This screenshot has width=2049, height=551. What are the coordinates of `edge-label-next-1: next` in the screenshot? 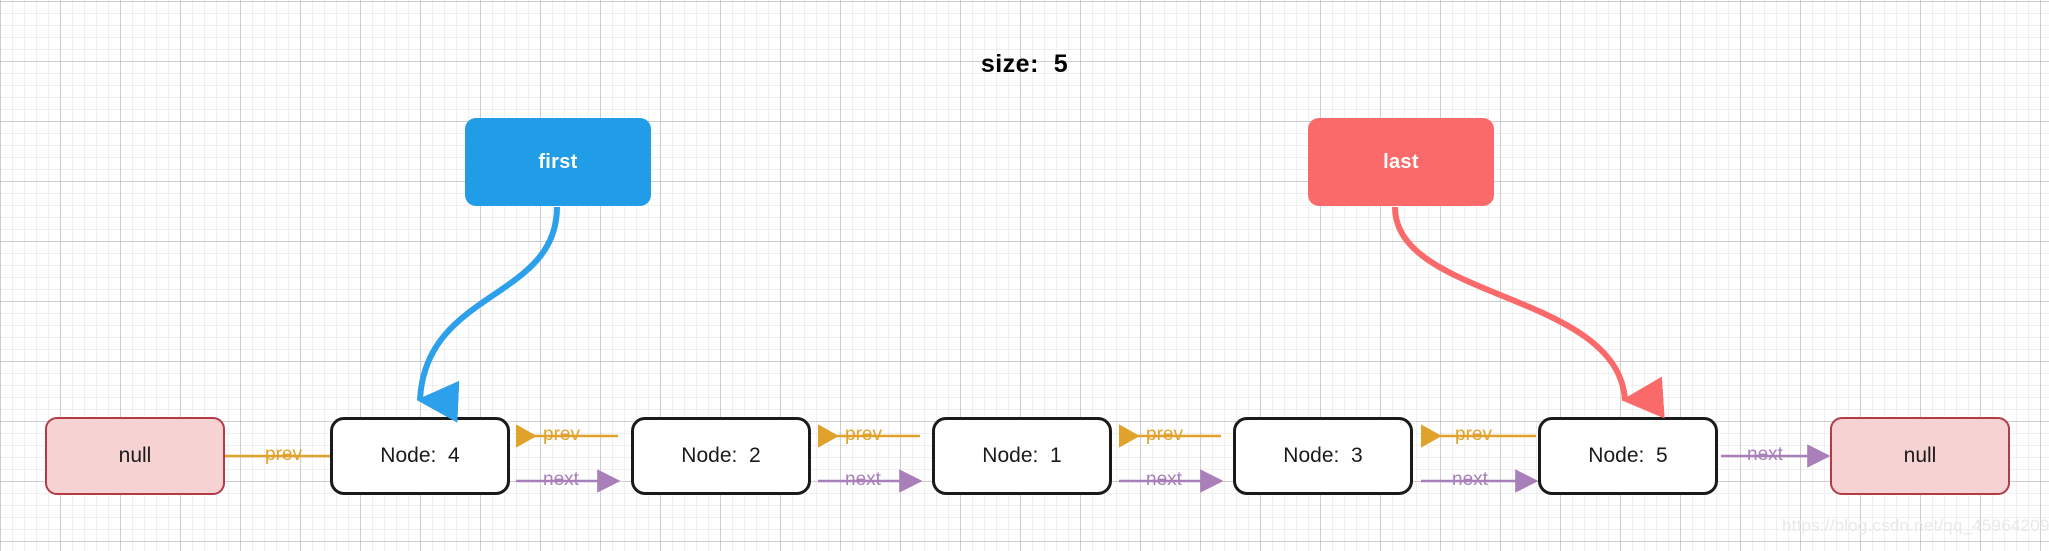 It's located at (561, 479).